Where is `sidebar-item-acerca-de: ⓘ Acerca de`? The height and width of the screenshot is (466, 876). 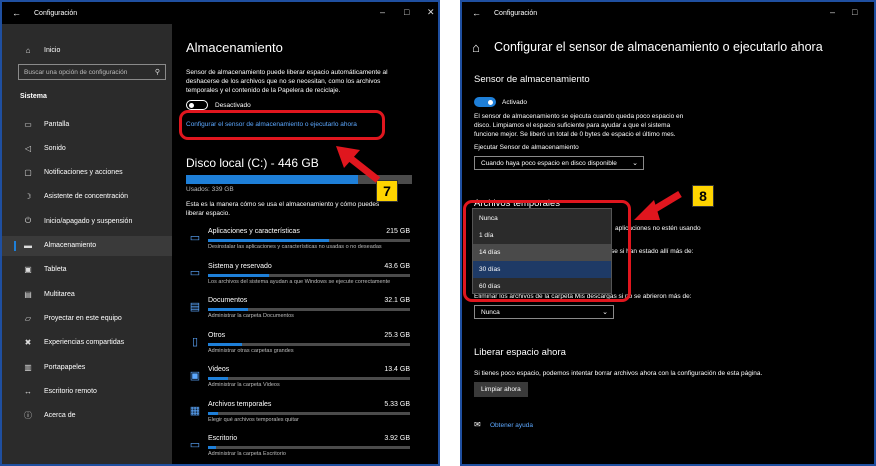 sidebar-item-acerca-de: ⓘ Acerca de is located at coordinates (87, 416).